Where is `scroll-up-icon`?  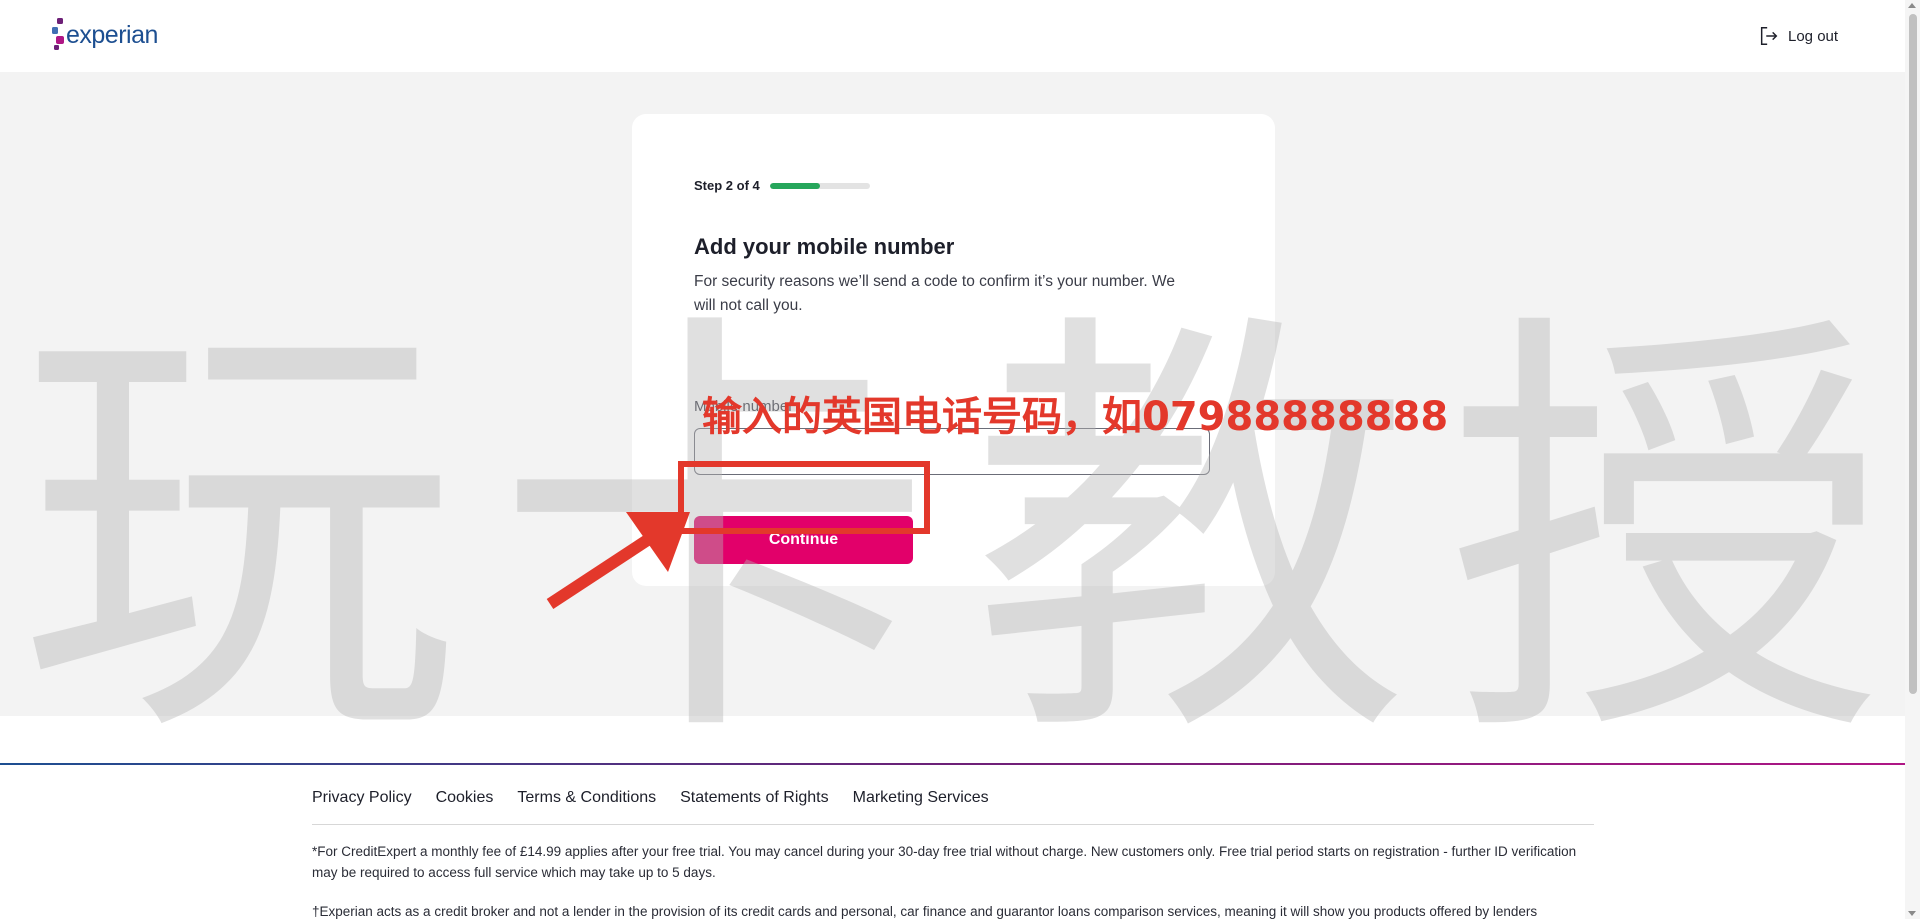
scroll-up-icon is located at coordinates (1912, 5).